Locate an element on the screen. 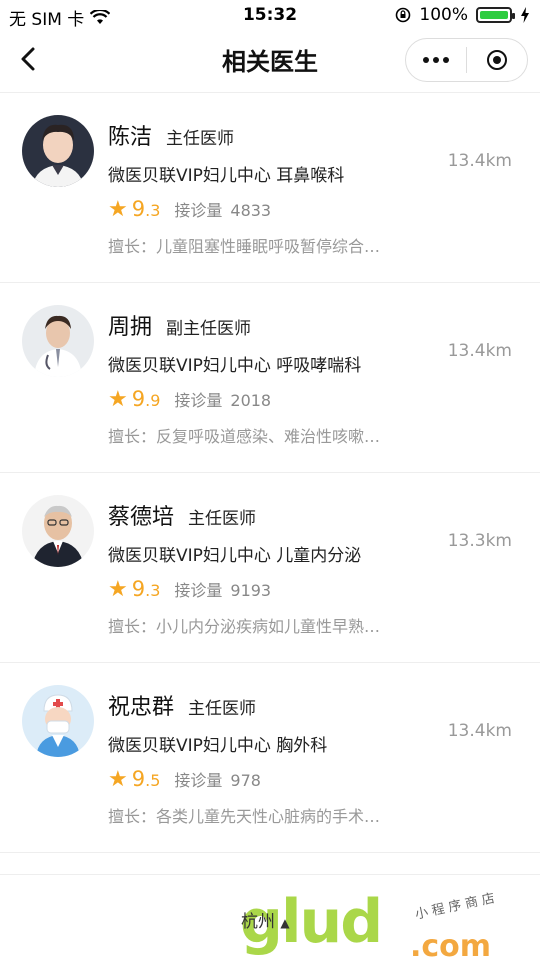 The height and width of the screenshot is (964, 540). watermark-slogan: 小程序商店 is located at coordinates (457, 906).